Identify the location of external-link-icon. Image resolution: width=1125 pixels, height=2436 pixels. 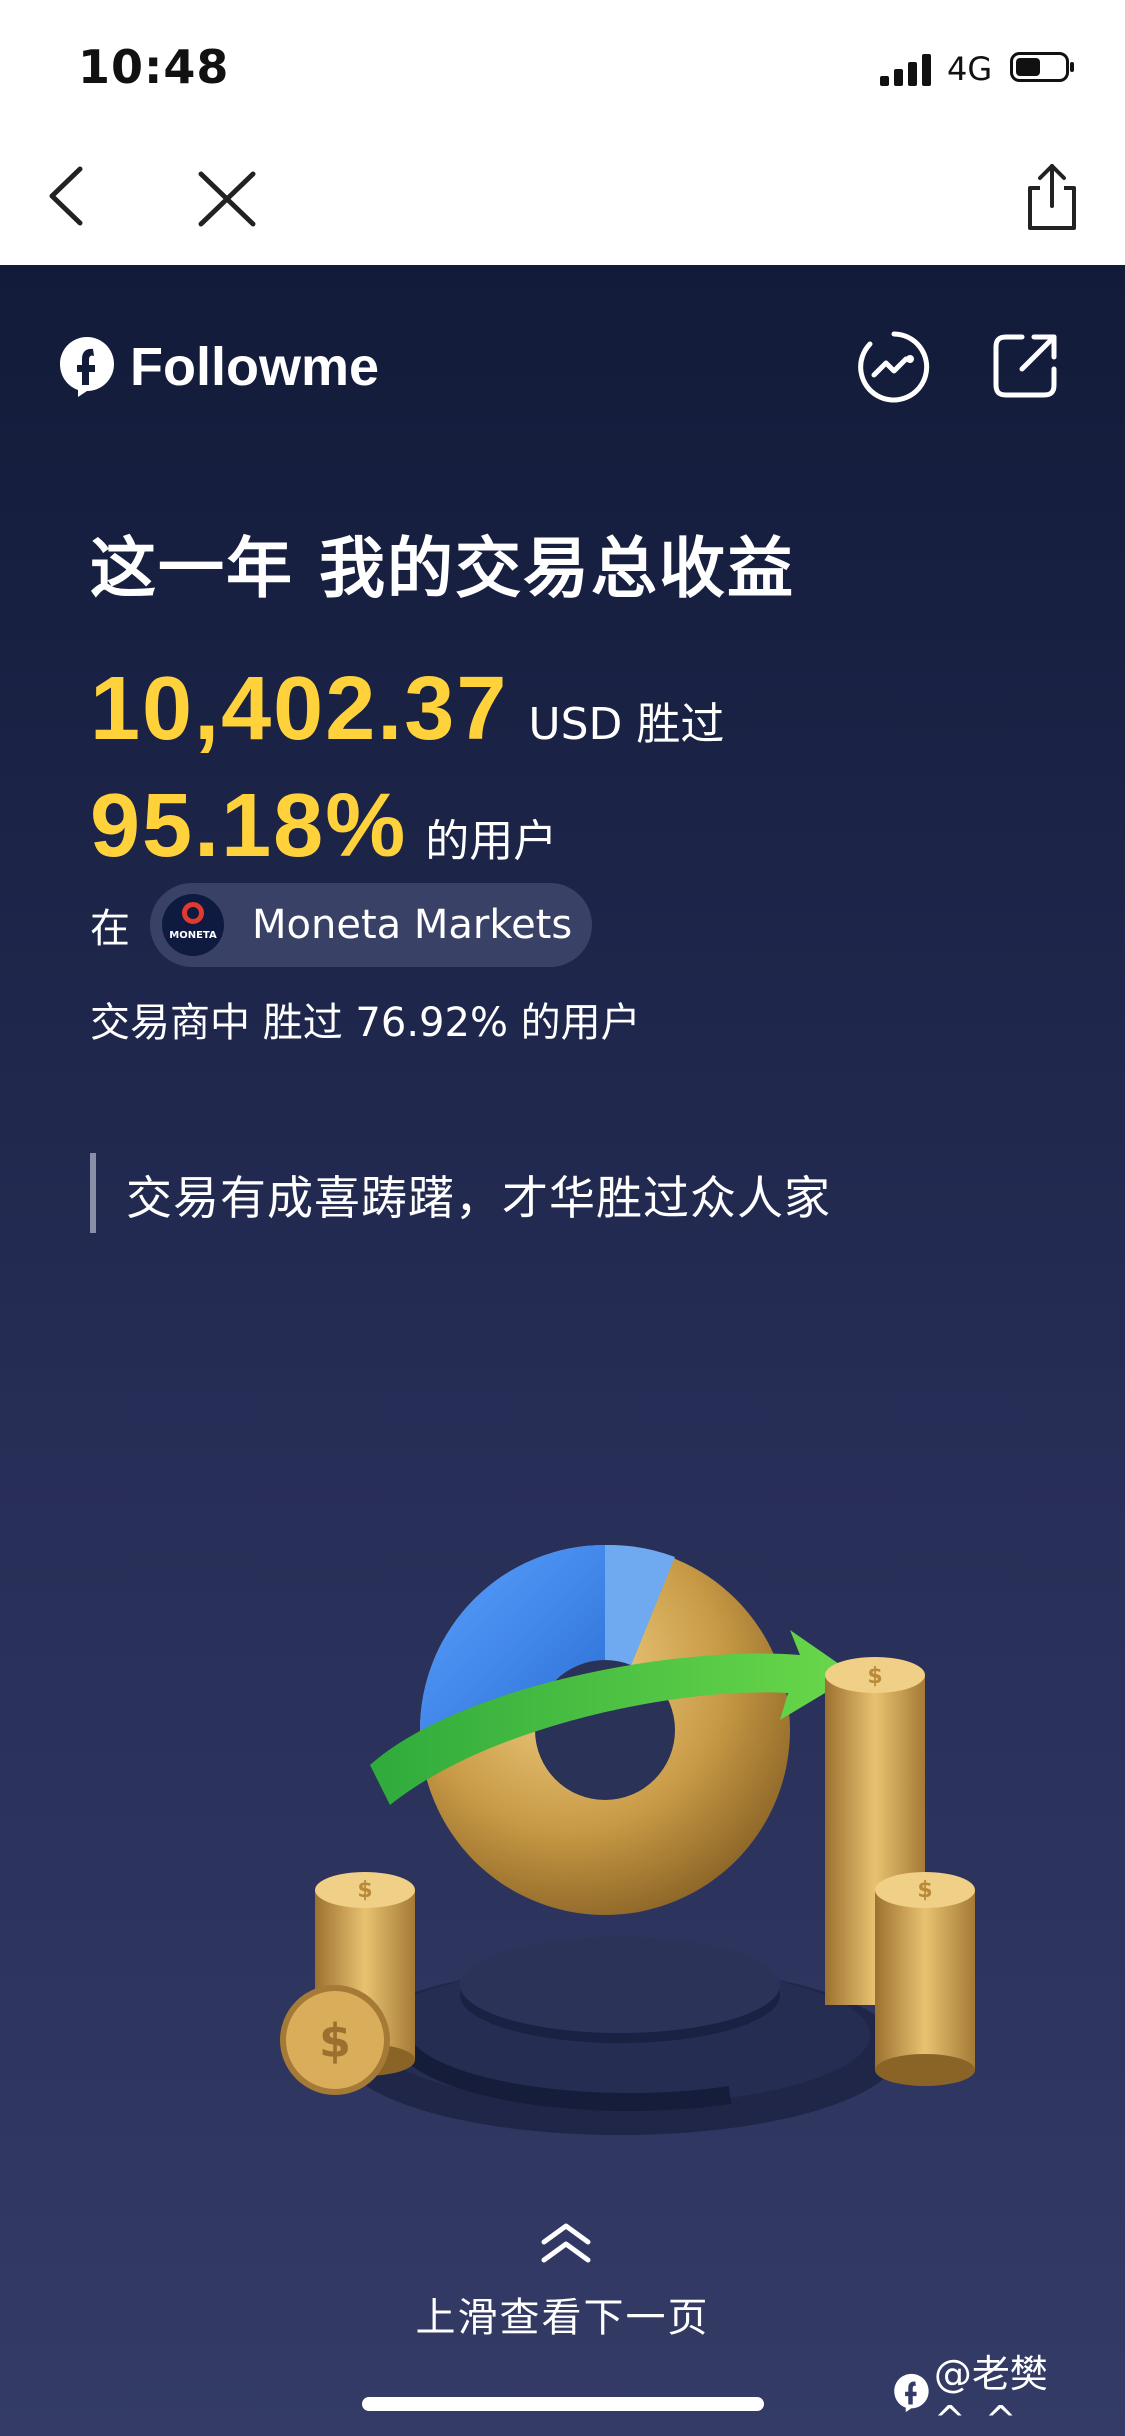
(1025, 366).